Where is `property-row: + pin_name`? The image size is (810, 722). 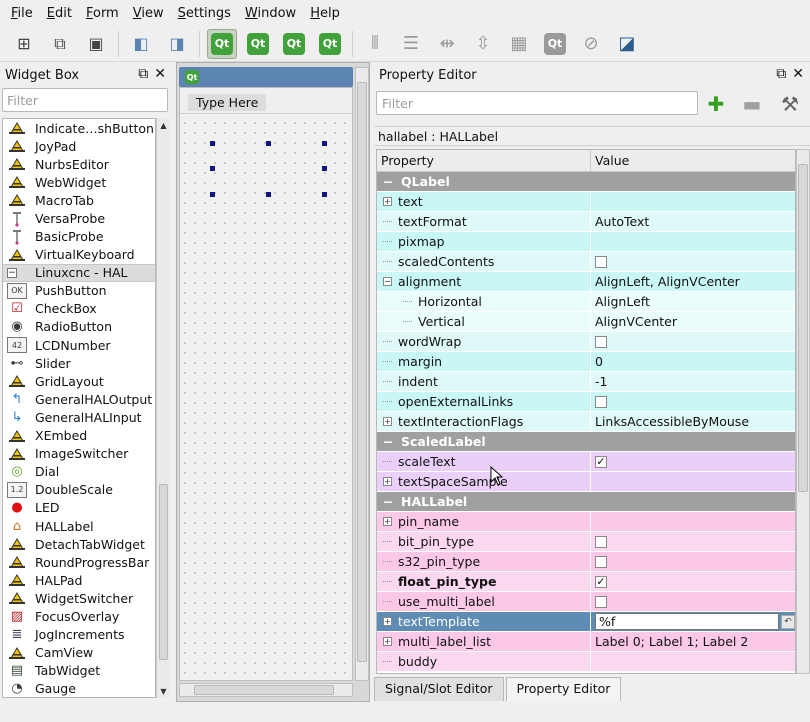
property-row: + pin_name is located at coordinates (586, 522).